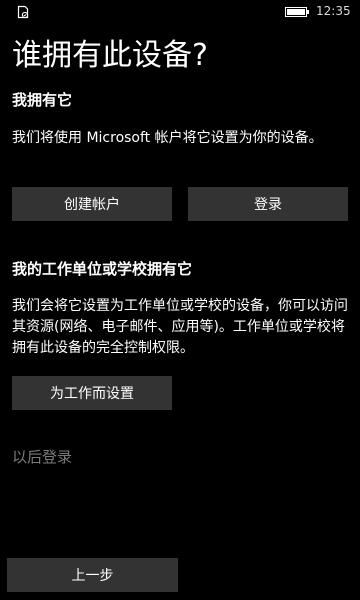  I want to click on create-account-button: 创建帐户, so click(92, 204).